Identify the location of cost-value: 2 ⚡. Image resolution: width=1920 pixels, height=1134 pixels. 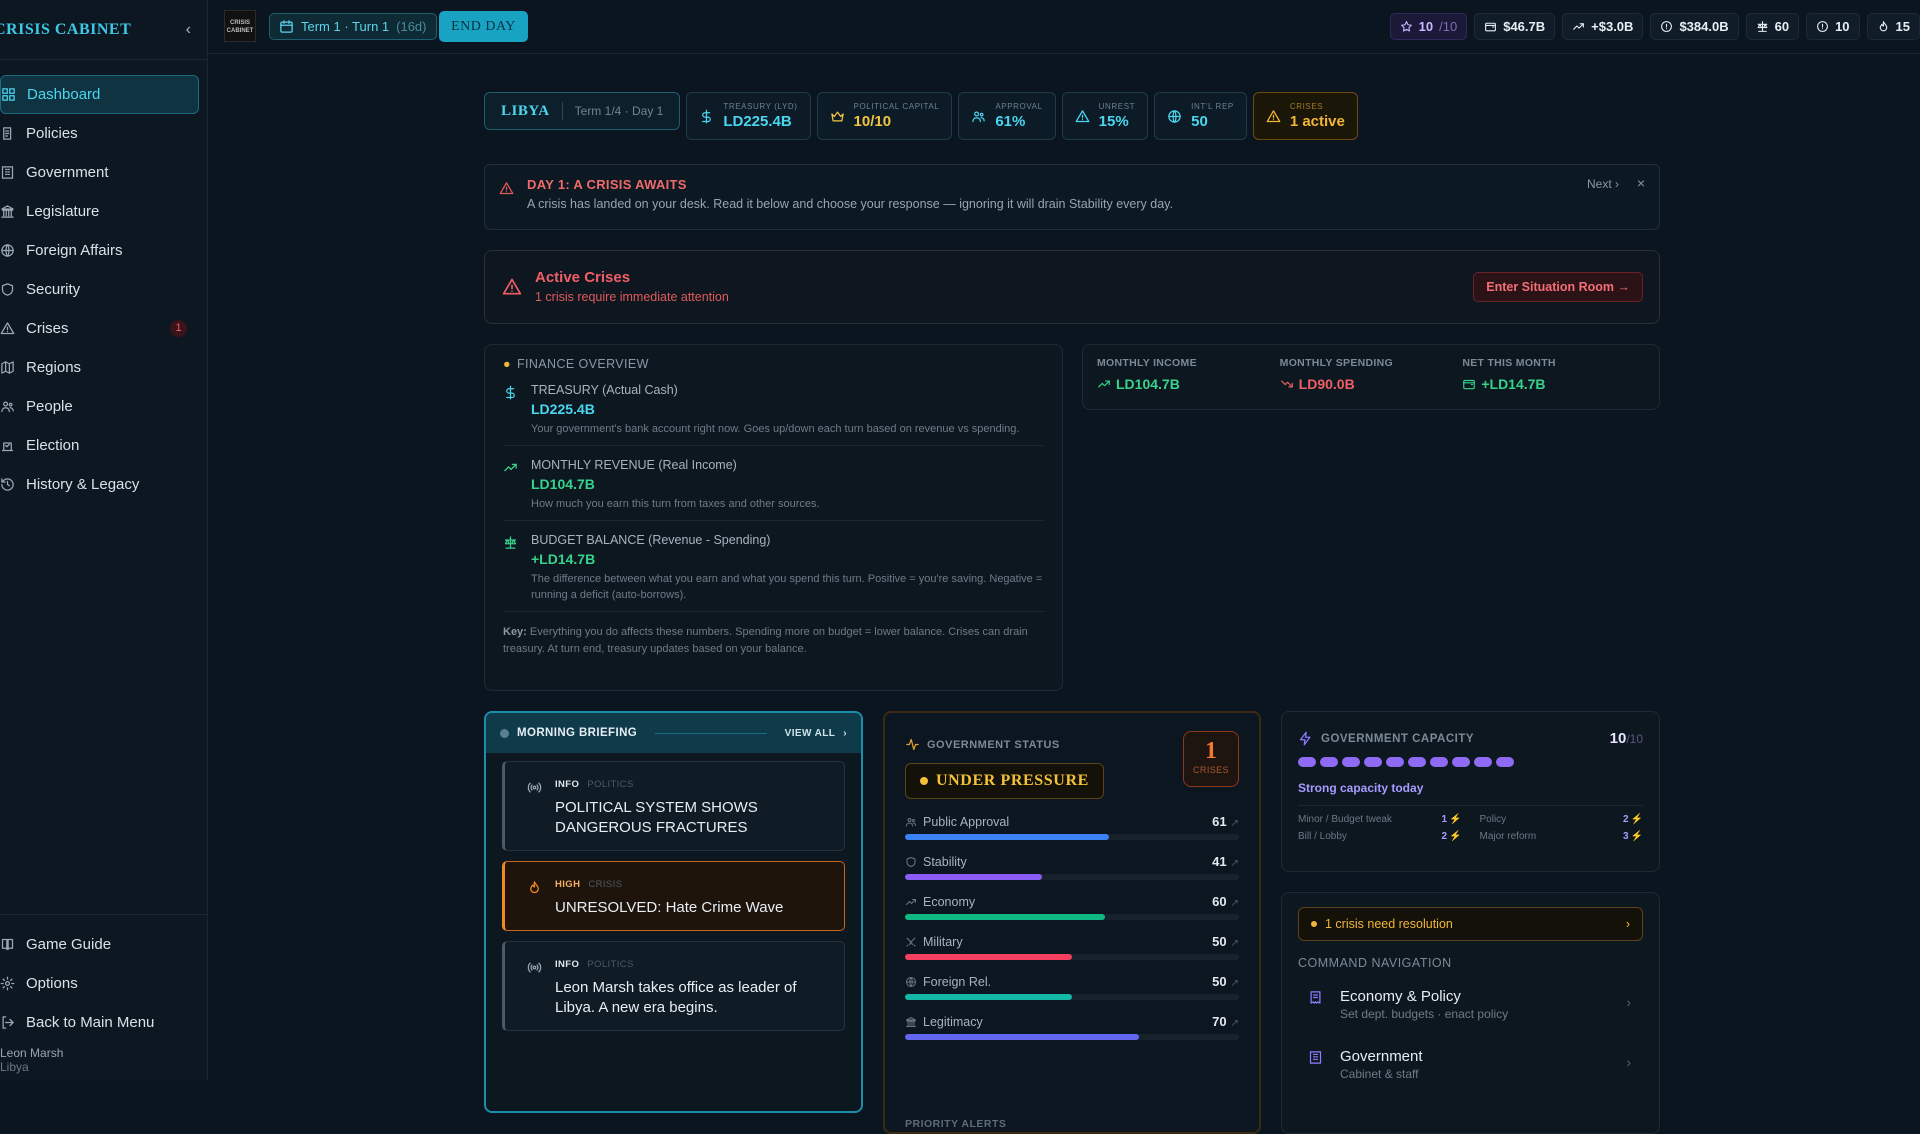
(1451, 836).